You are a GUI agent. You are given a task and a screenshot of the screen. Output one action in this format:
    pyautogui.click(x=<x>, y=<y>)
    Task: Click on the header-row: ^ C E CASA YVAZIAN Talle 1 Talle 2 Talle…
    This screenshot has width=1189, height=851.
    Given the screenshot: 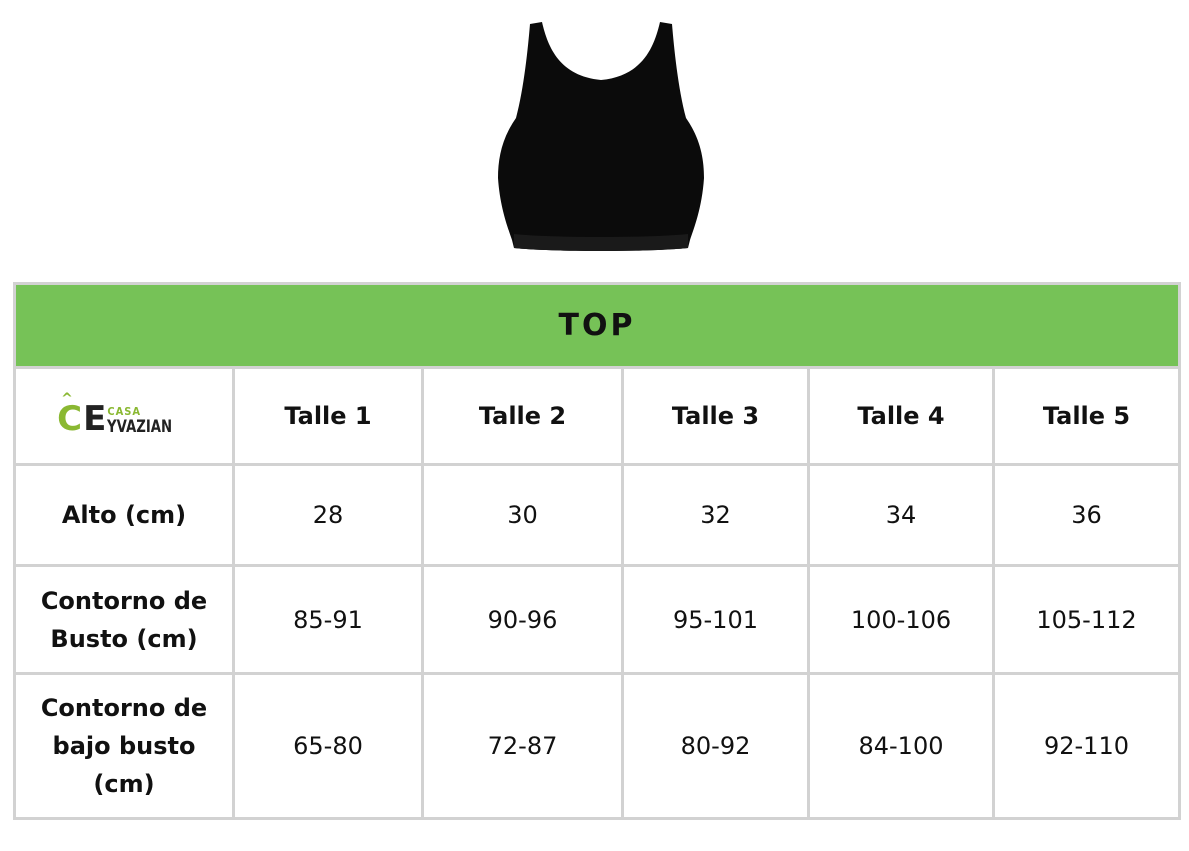 What is the action you would take?
    pyautogui.click(x=597, y=416)
    